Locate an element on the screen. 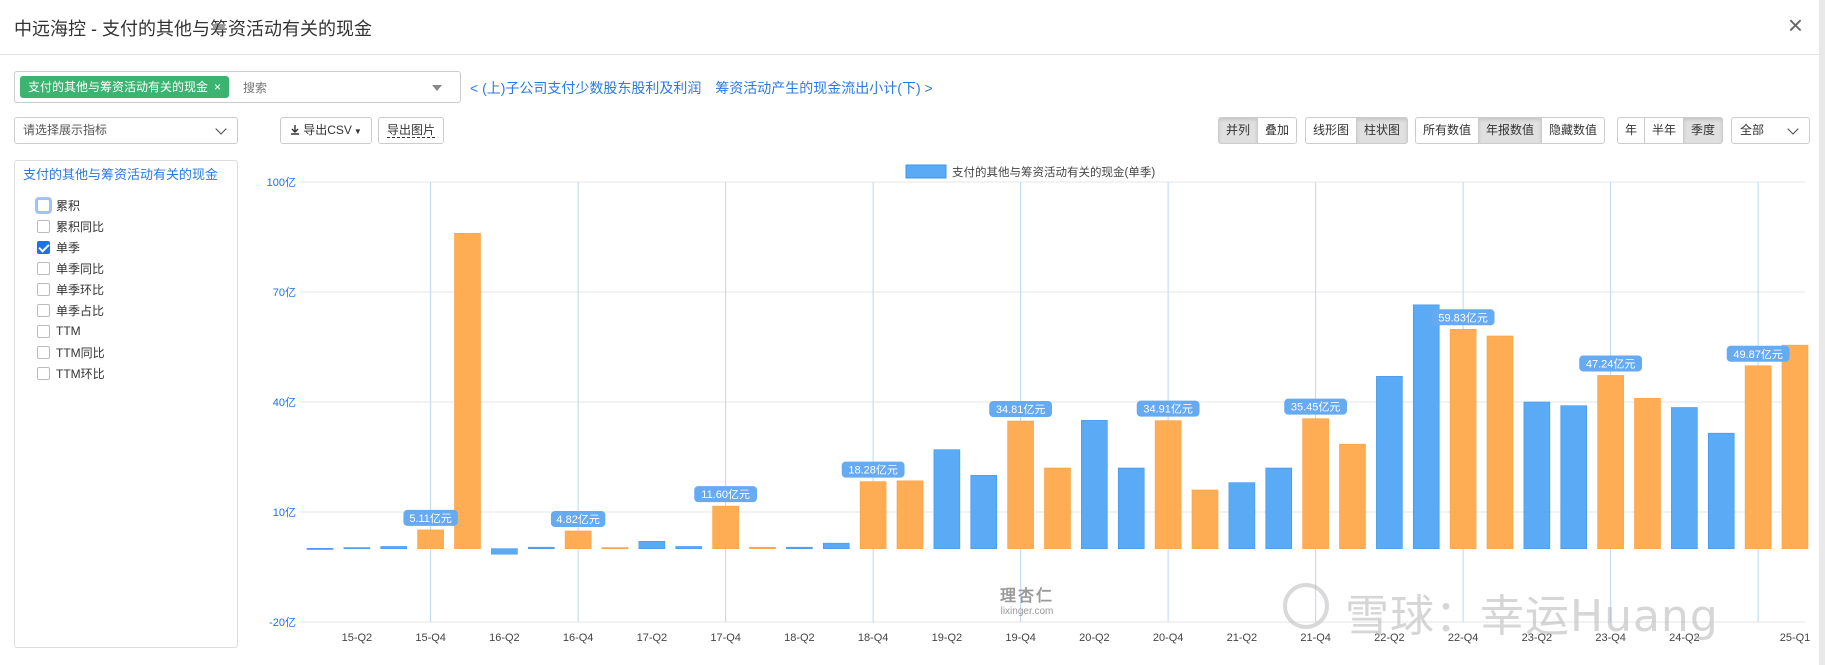 The width and height of the screenshot is (1825, 665). data-label: 34.91亿元 is located at coordinates (1168, 409).